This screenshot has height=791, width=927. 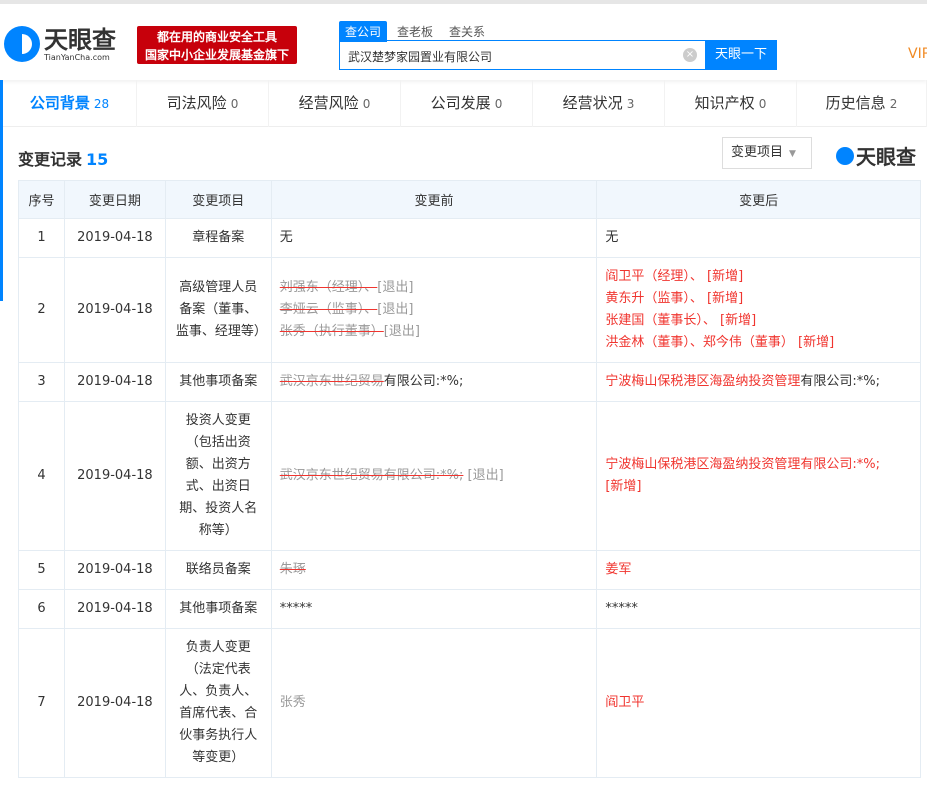 I want to click on change-text: 张建国（董事长）、 [新增], so click(x=681, y=320).